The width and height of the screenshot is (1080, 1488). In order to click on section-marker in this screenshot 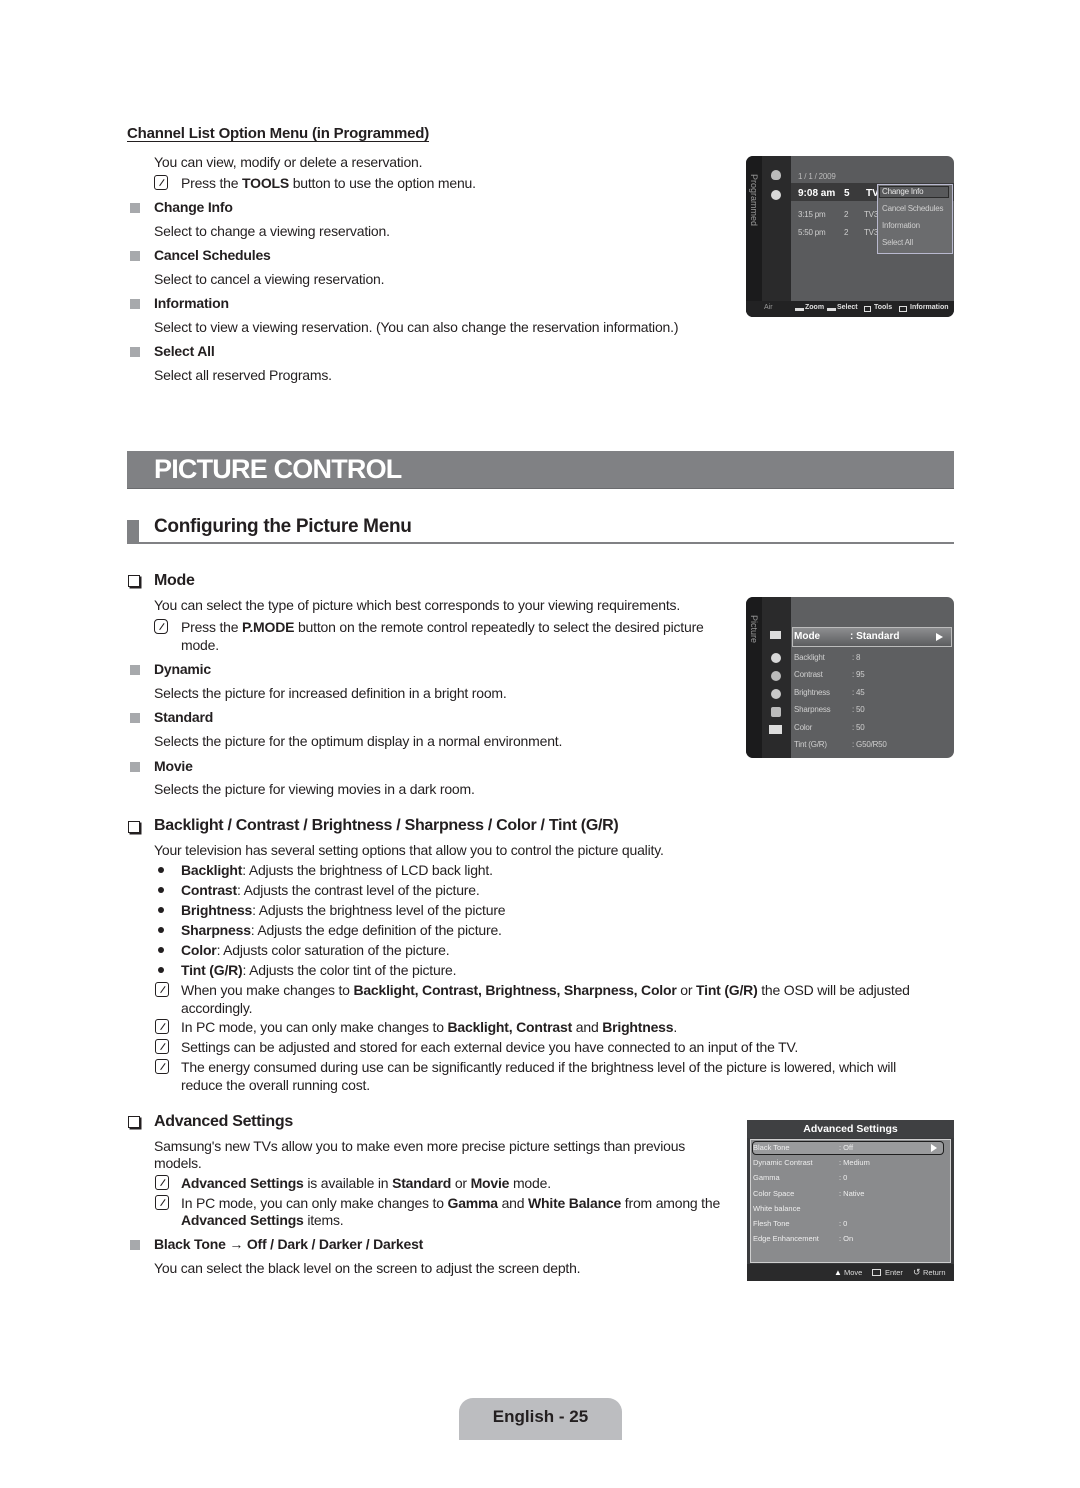, I will do `click(133, 532)`.